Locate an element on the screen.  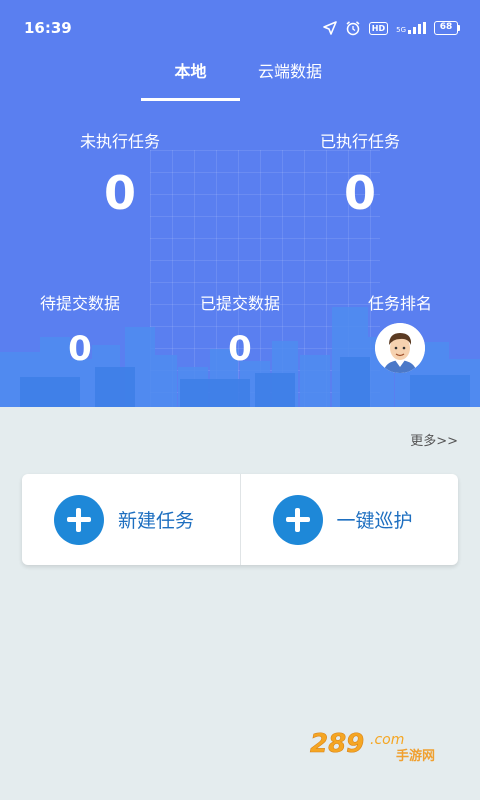
stat-pending-data: 待提交数据 0 is located at coordinates (80, 330).